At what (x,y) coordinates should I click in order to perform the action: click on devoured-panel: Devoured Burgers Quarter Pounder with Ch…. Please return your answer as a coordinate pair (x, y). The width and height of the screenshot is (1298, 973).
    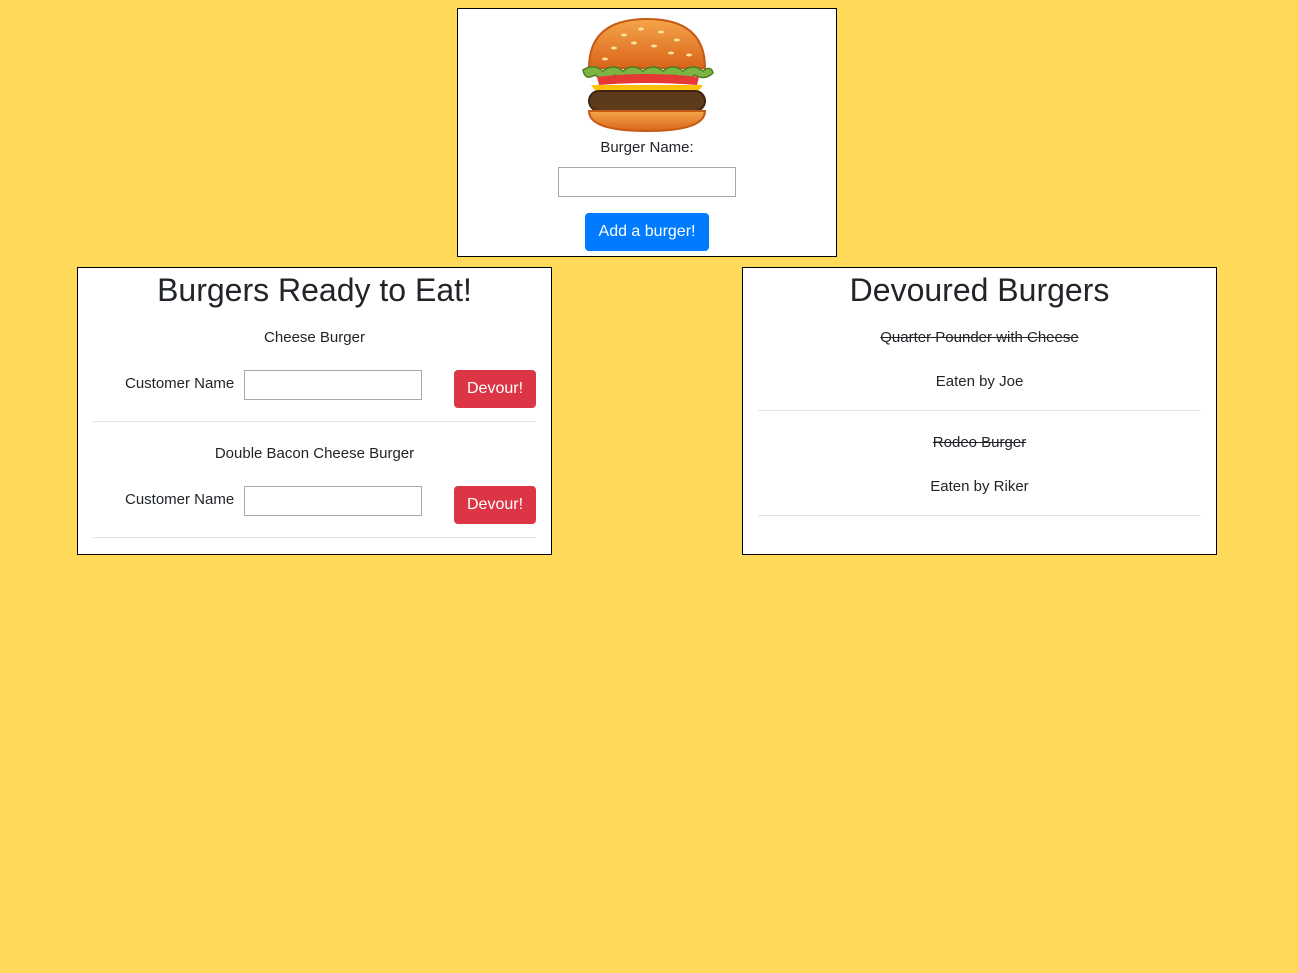
    Looking at the image, I should click on (979, 411).